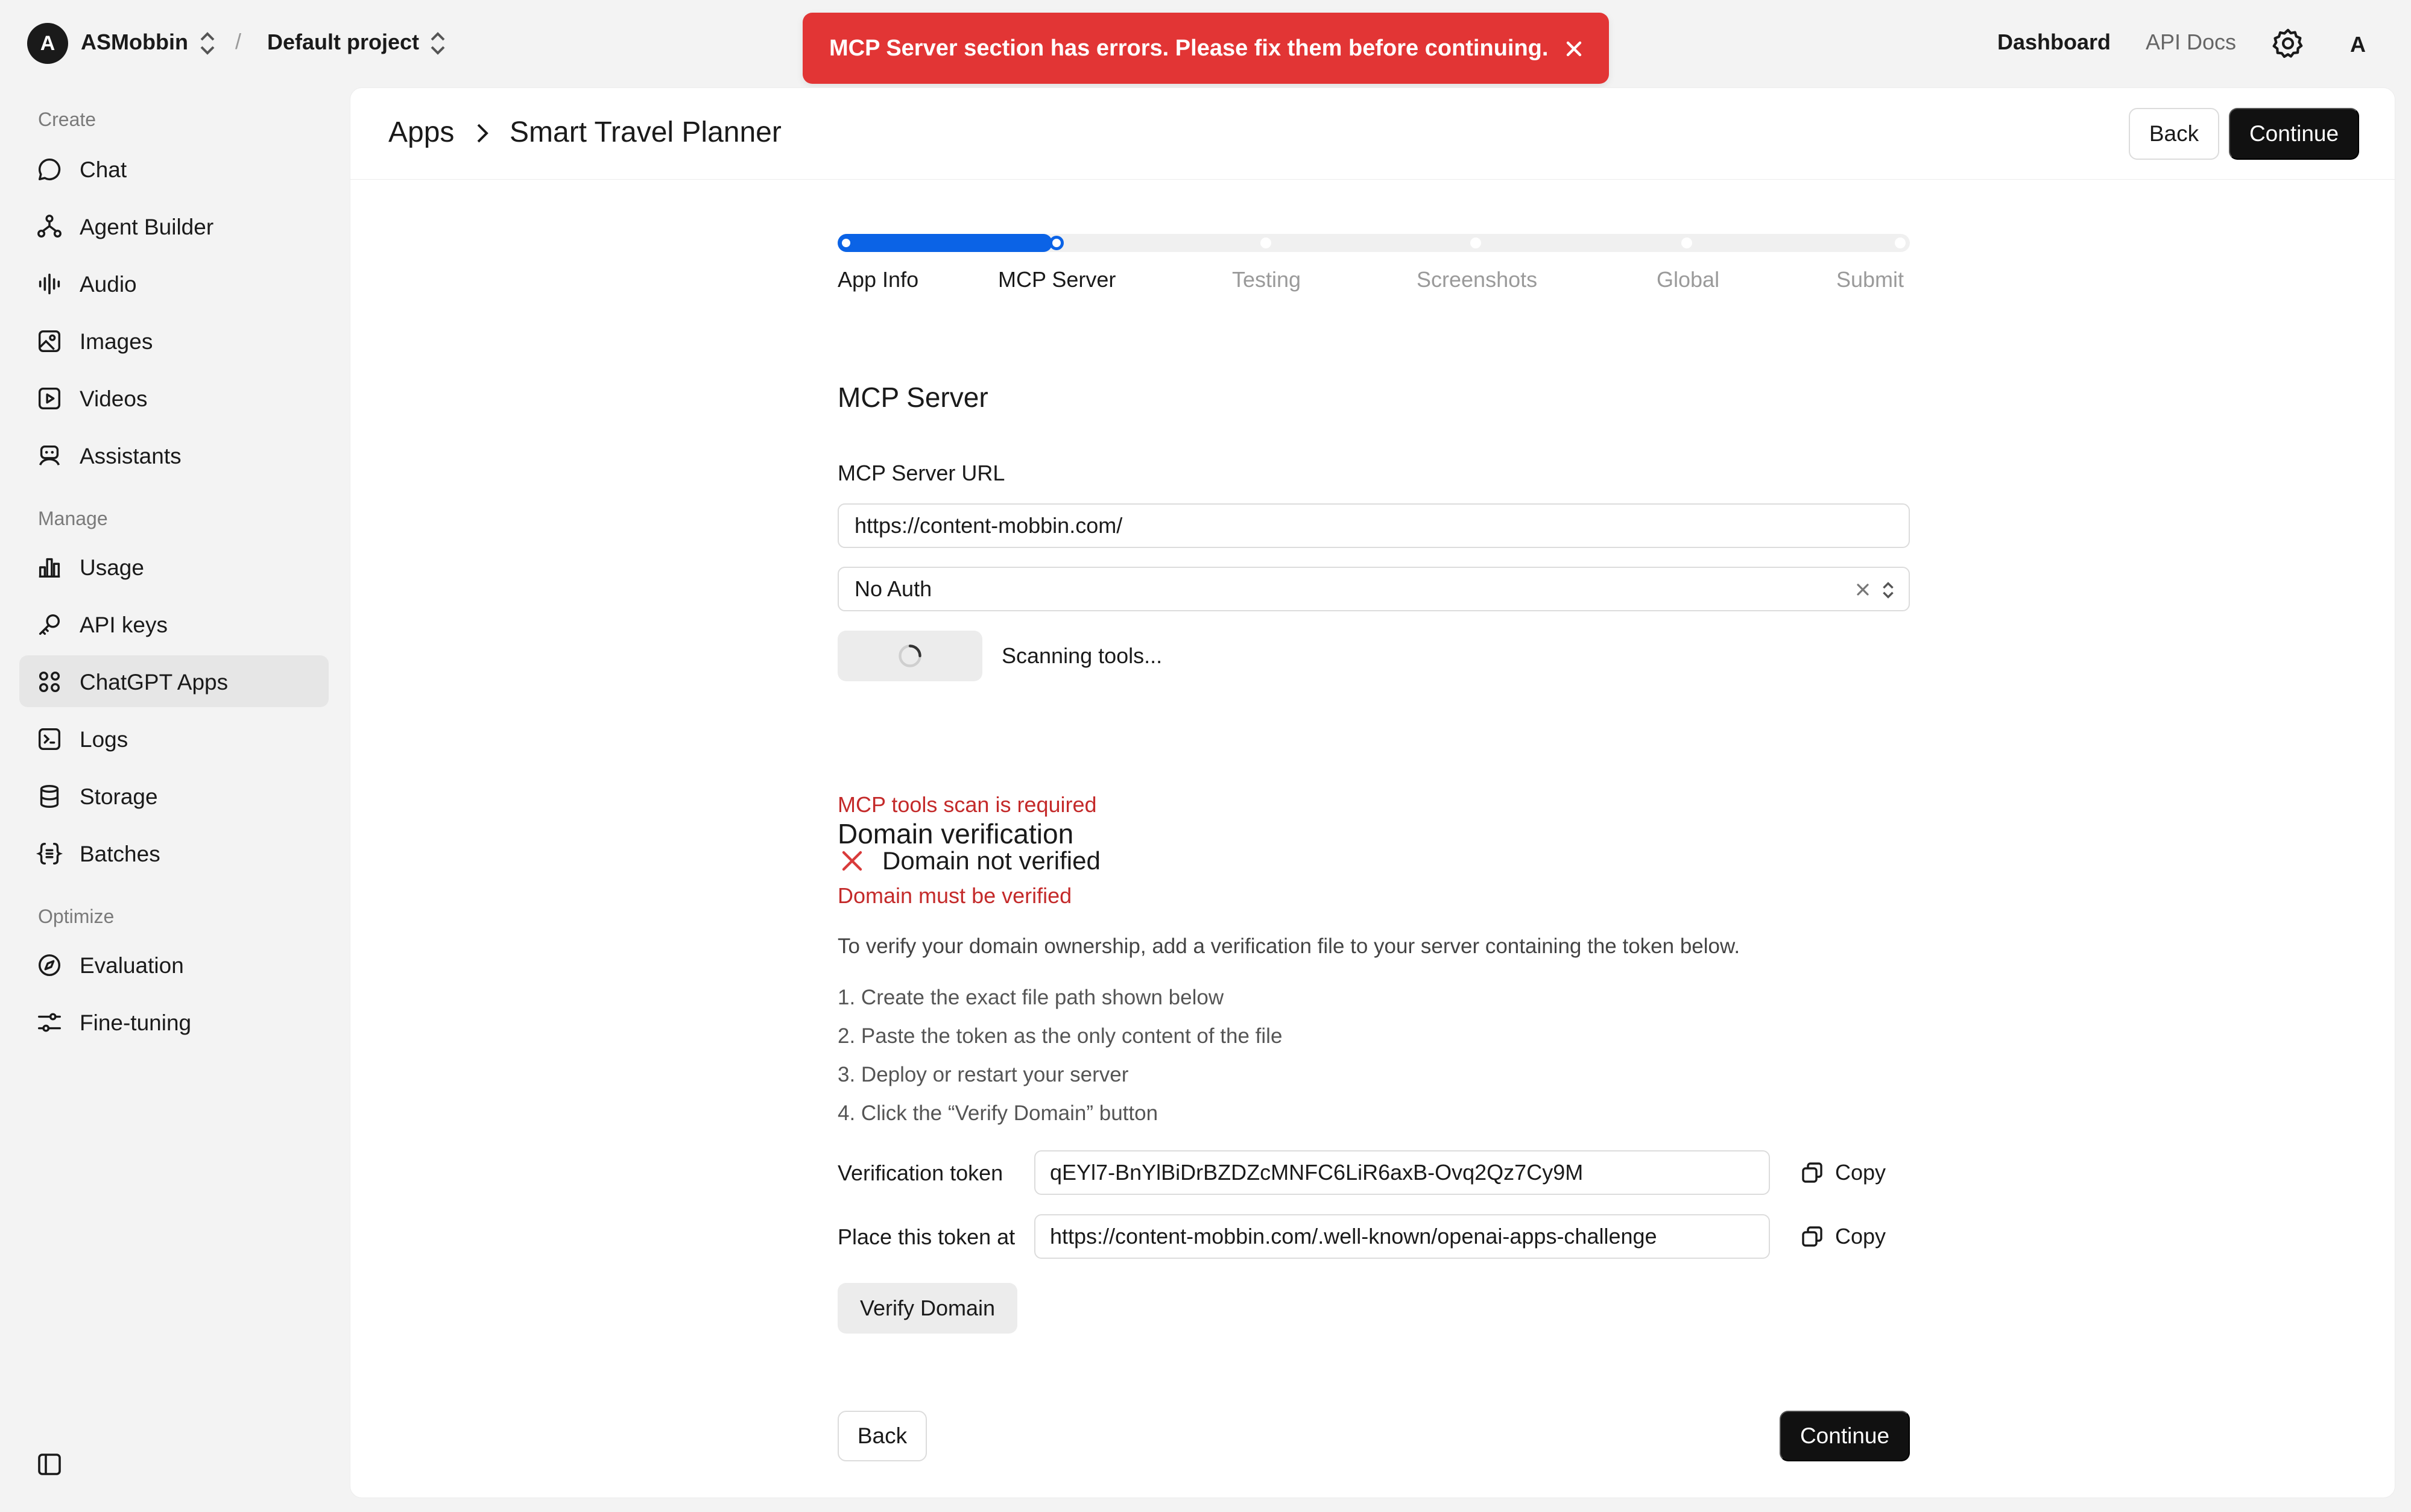 The image size is (2411, 1512). What do you see at coordinates (1374, 525) in the screenshot?
I see `mcp-url-input: https://content-mobbin.com/` at bounding box center [1374, 525].